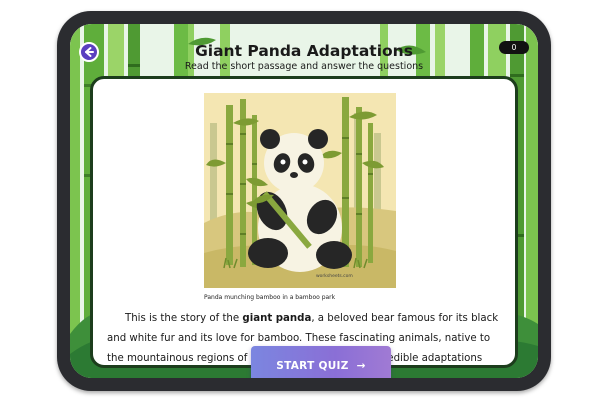 This screenshot has width=600, height=400. I want to click on arrow-right-icon: →, so click(361, 366).